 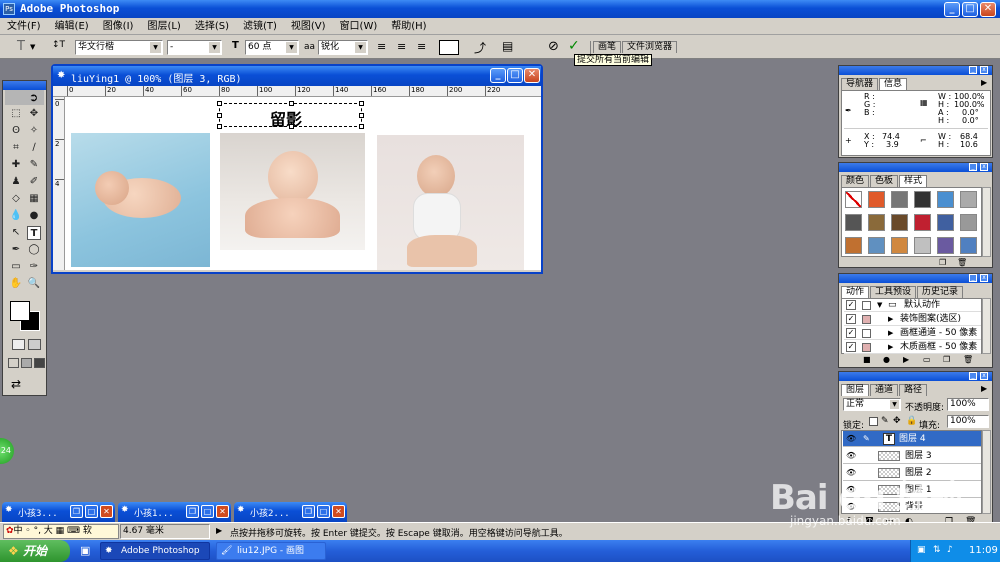 What do you see at coordinates (912, 305) in the screenshot?
I see `action-row: ✓ ▼ ▭ 默认动作` at bounding box center [912, 305].